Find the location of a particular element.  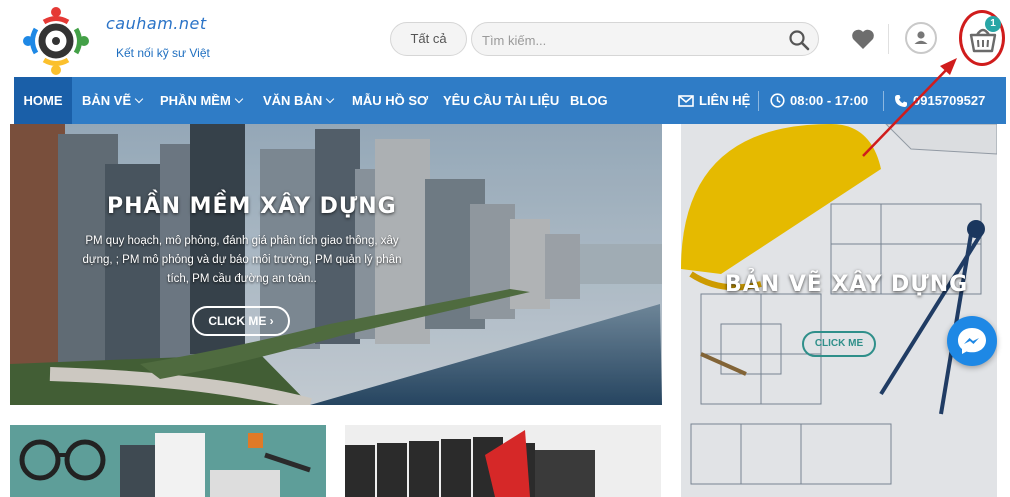

nav-contact-link: LIÊN HỆ is located at coordinates (714, 100).